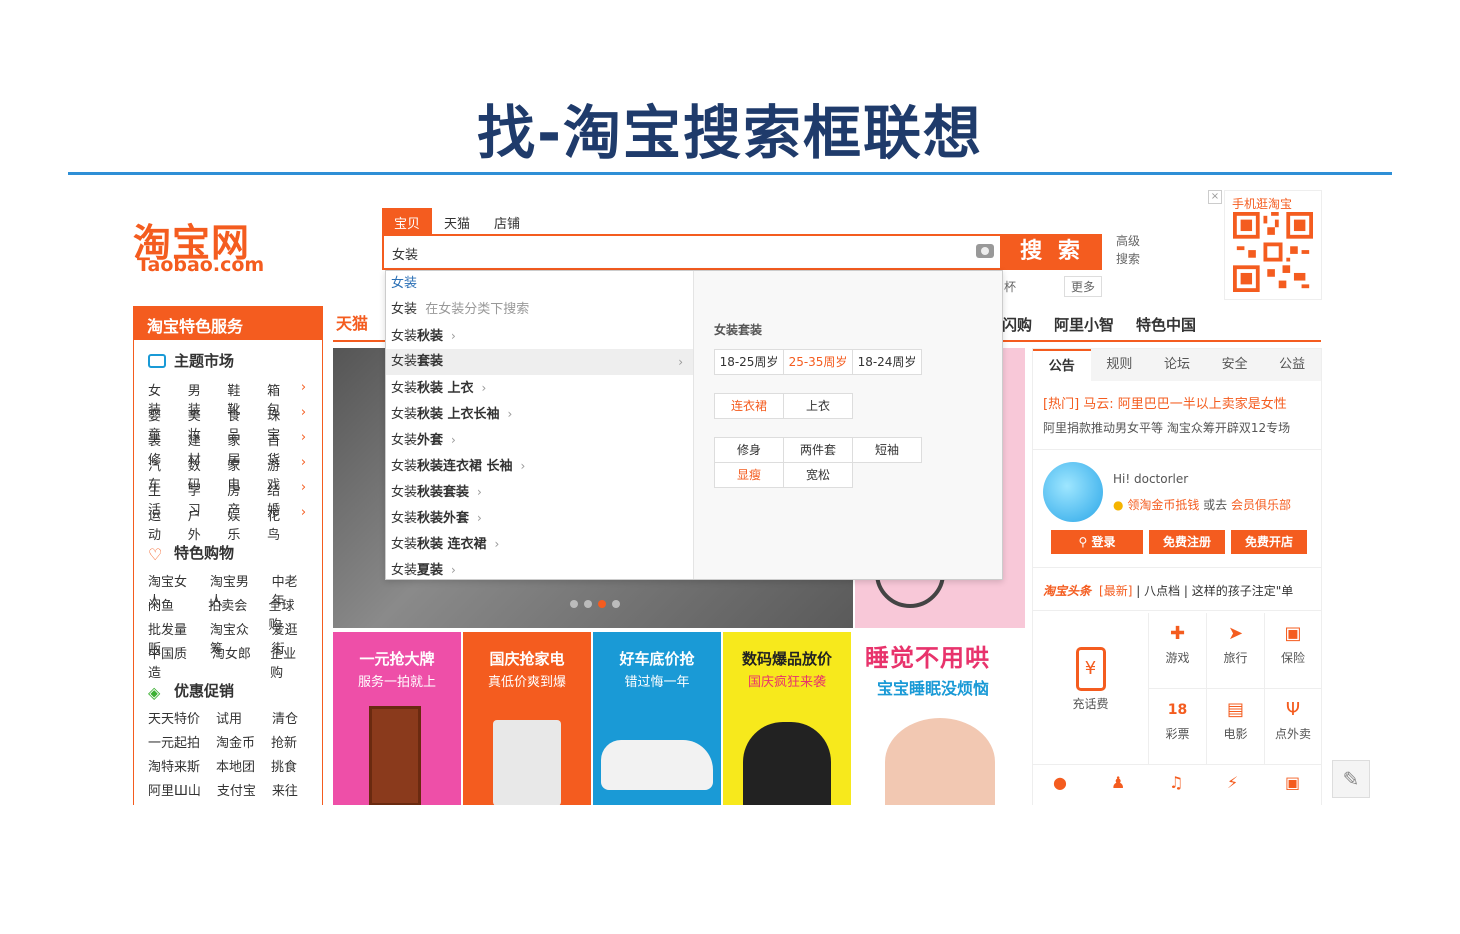 The image size is (1460, 934). I want to click on tab-charity: 公益, so click(1292, 365).